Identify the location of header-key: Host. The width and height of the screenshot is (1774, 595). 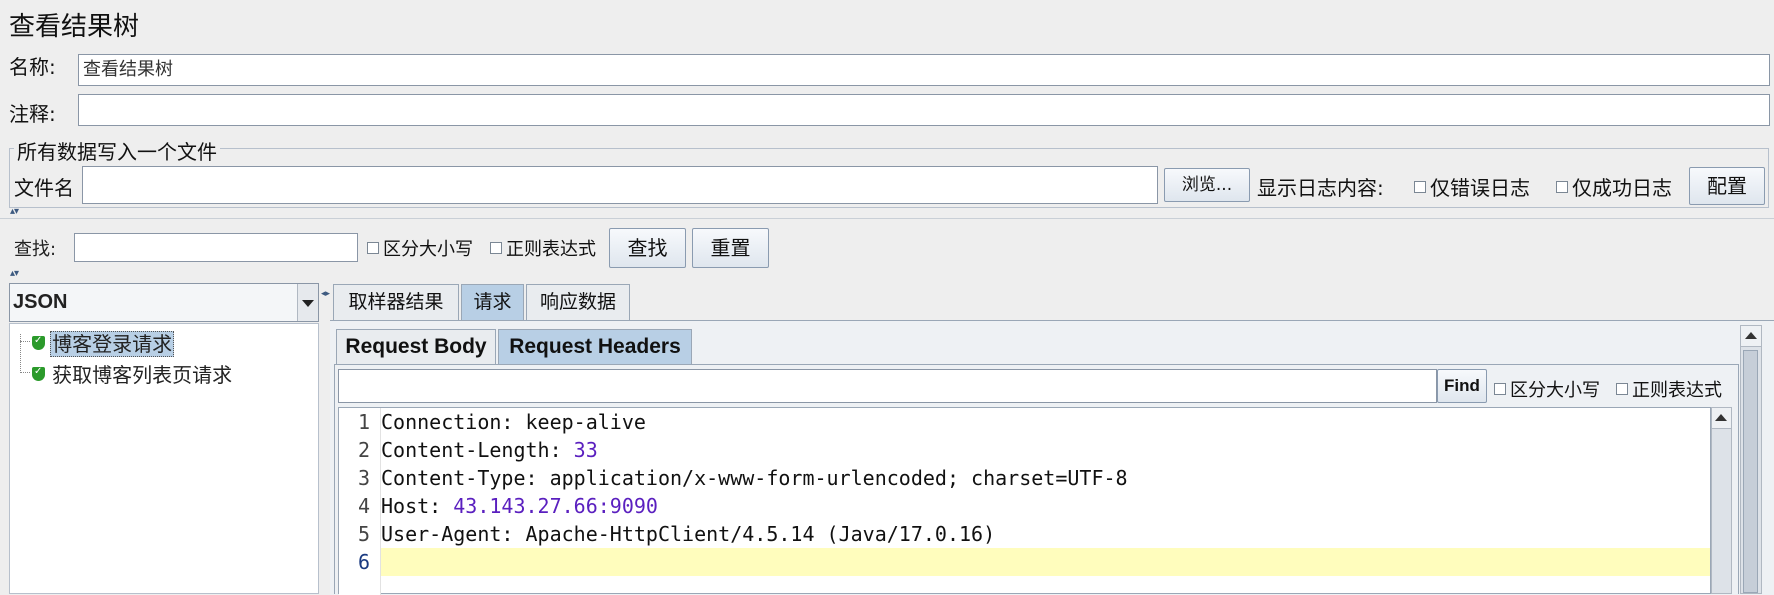
(405, 506).